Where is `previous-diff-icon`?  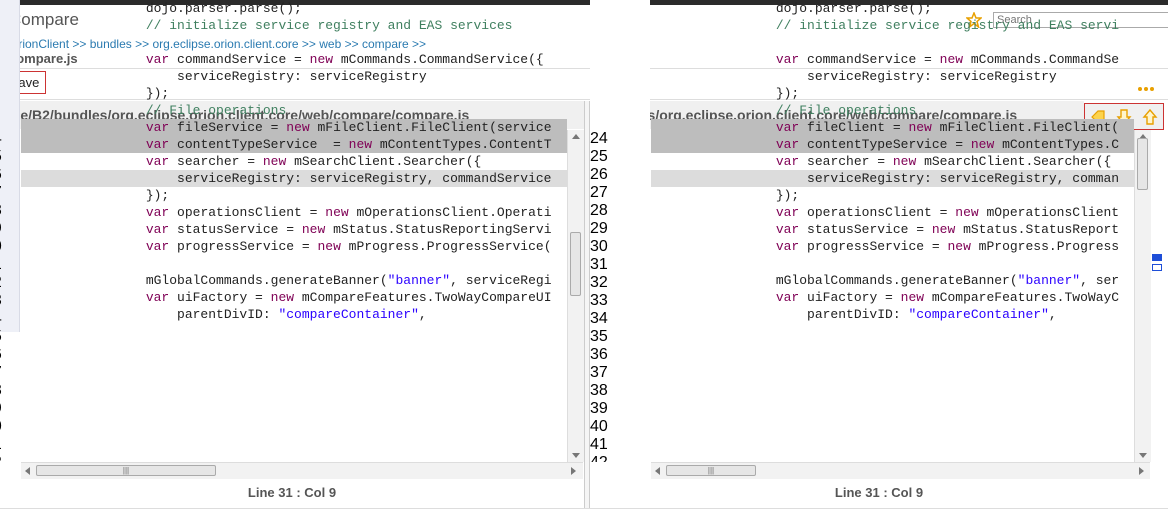
previous-diff-icon is located at coordinates (1150, 117).